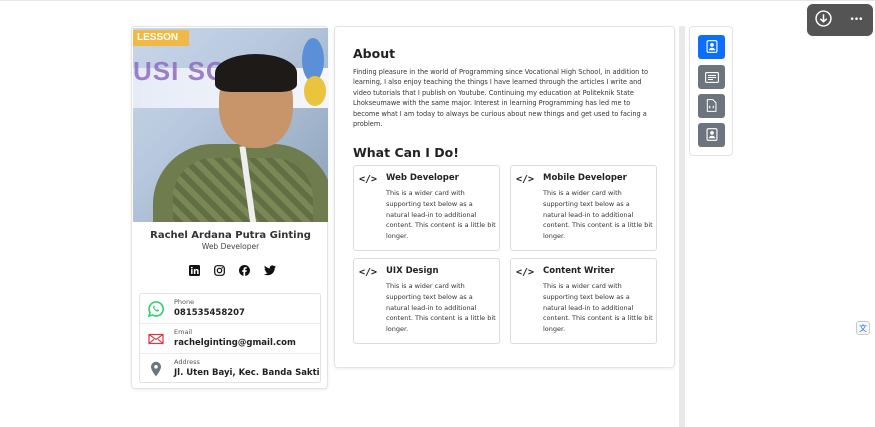 The height and width of the screenshot is (427, 875). Describe the element at coordinates (232, 270) in the screenshot. I see `social-links` at that location.